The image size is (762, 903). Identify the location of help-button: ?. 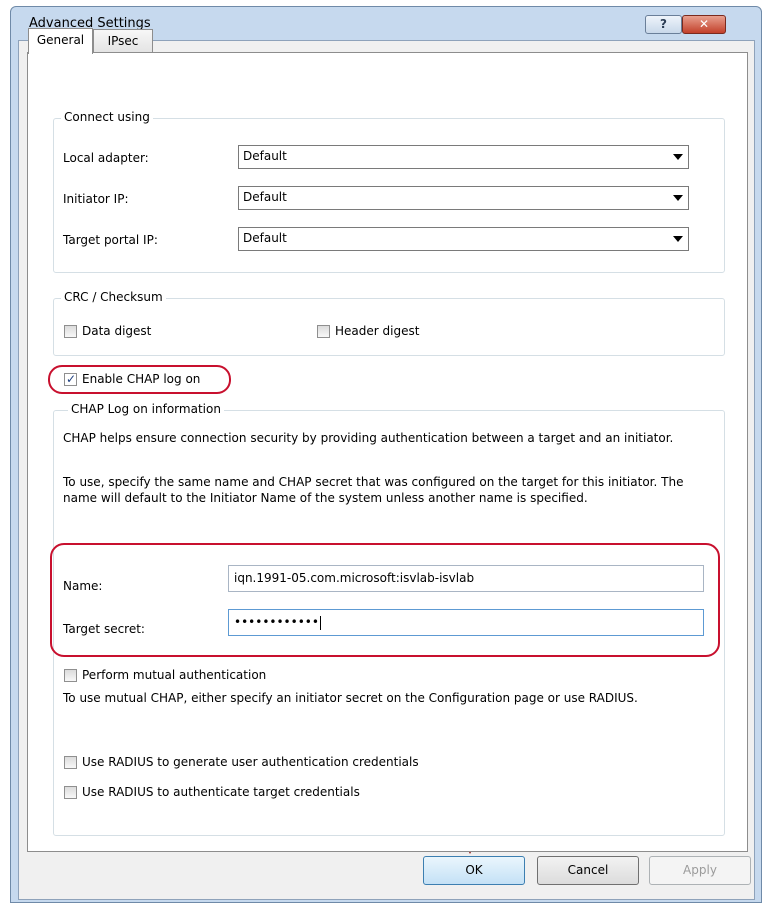
(663, 24).